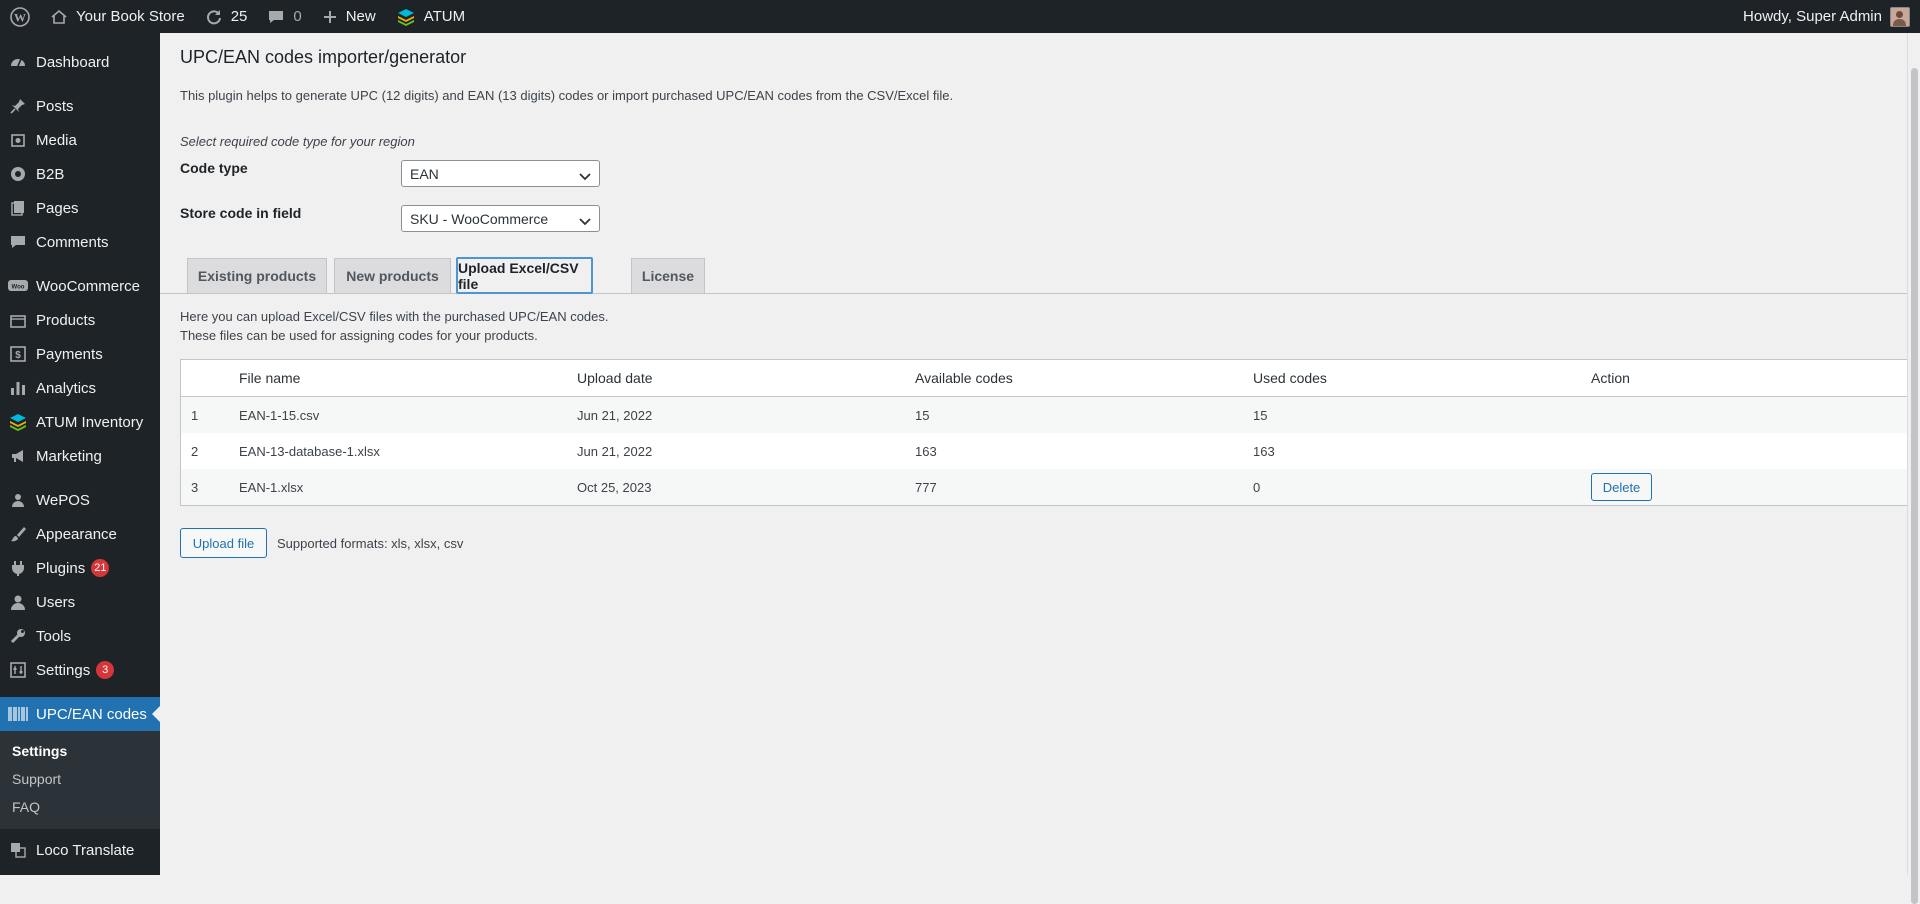 The image size is (1920, 904). I want to click on sidebar-item-b2b: B2B, so click(80, 174).